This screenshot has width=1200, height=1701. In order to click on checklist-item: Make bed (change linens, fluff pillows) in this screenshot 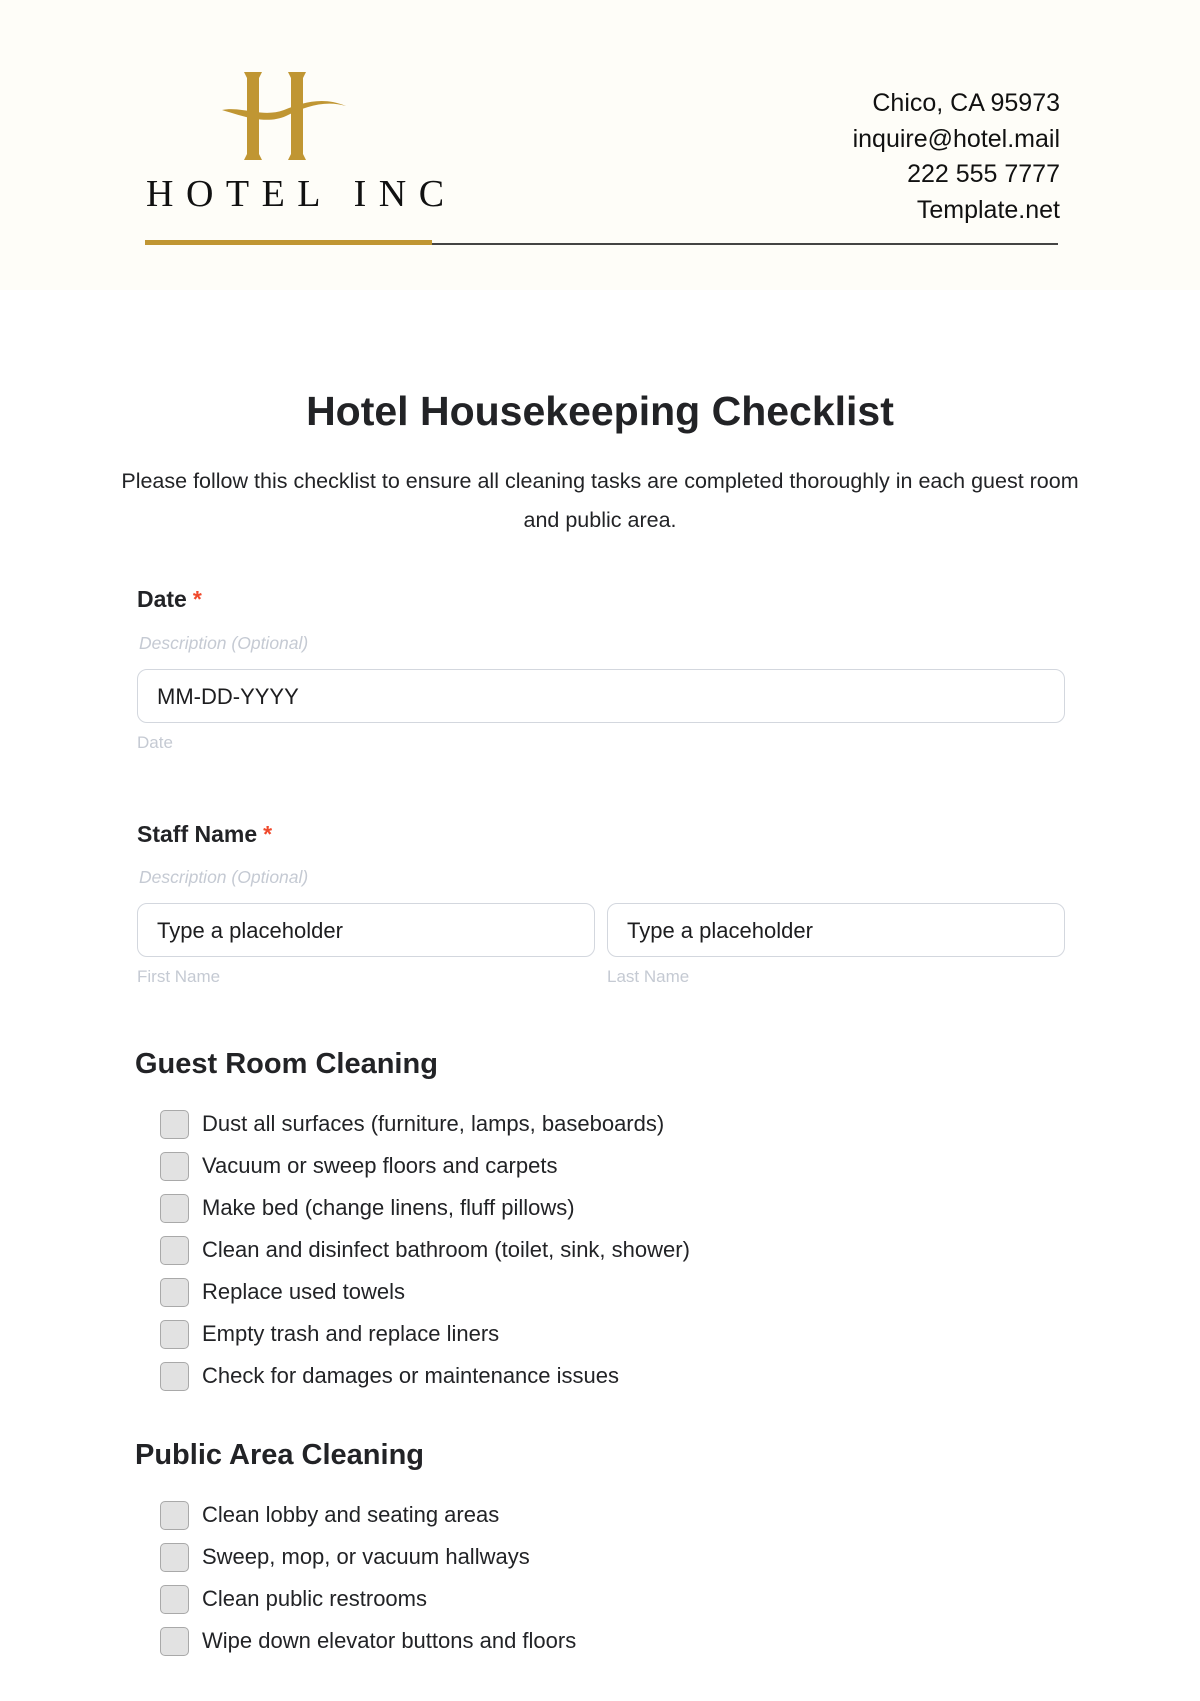, I will do `click(367, 1208)`.